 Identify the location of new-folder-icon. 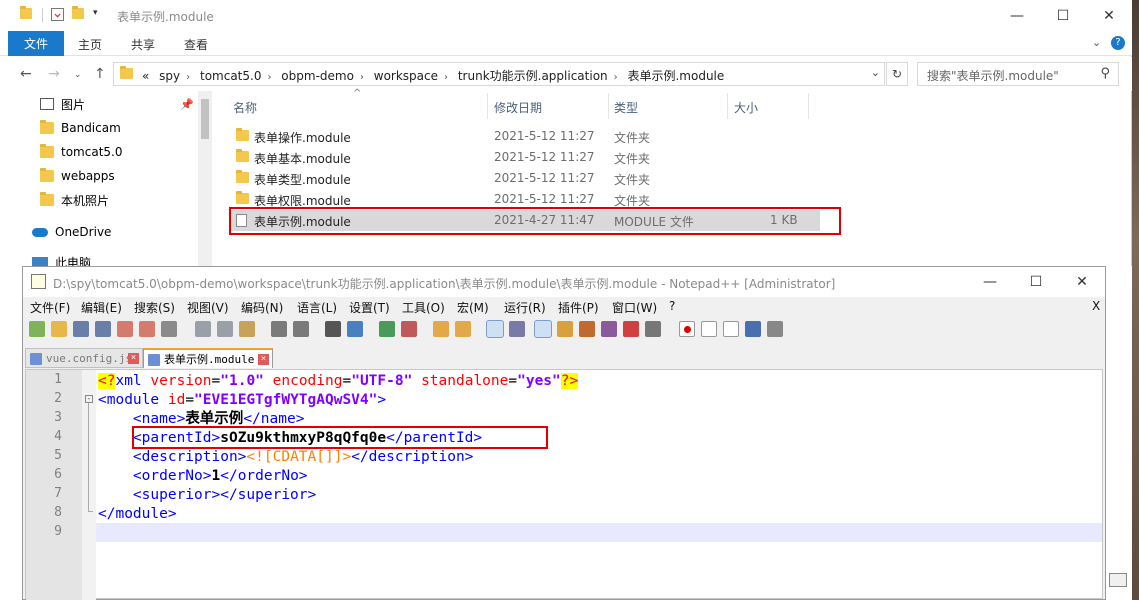
(78, 14).